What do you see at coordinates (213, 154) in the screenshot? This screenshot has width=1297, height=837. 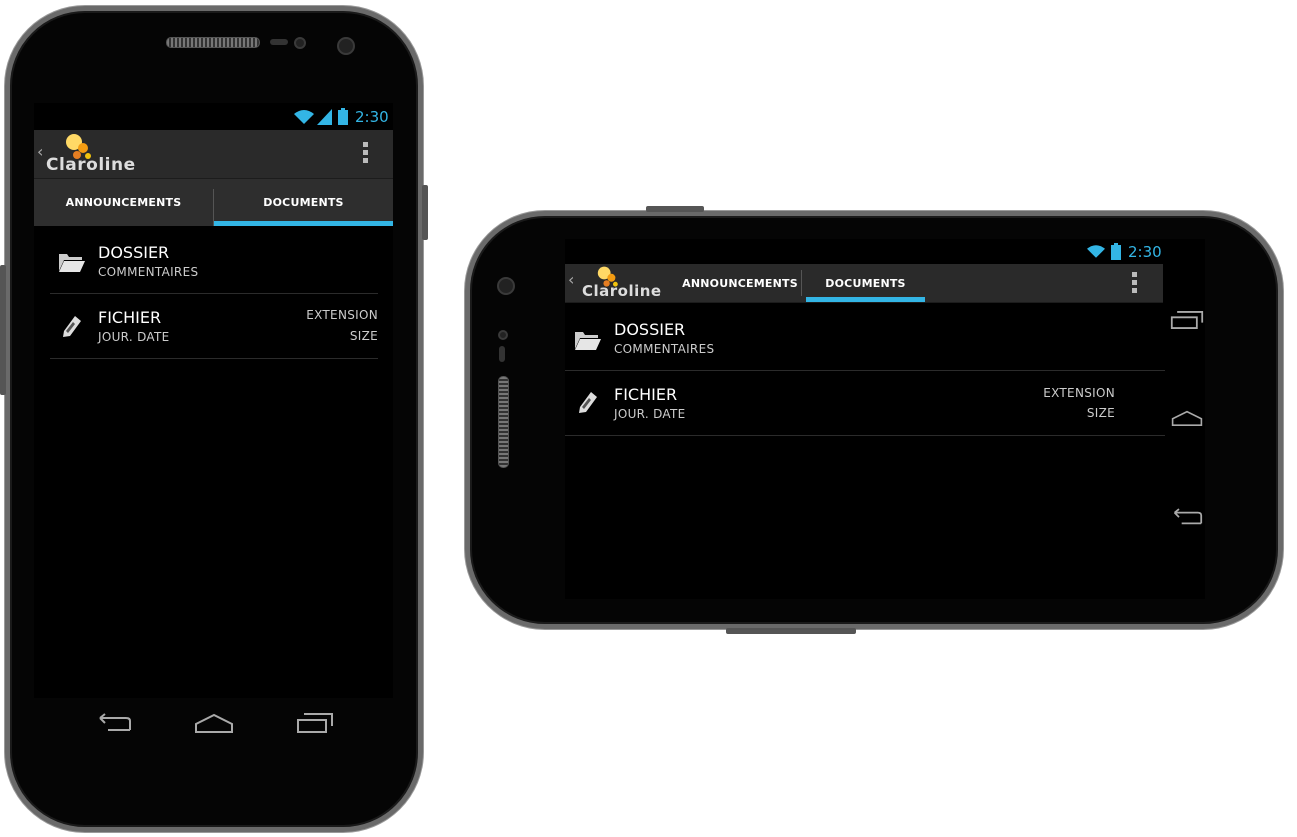 I see `action-bar: ‹ Claroline` at bounding box center [213, 154].